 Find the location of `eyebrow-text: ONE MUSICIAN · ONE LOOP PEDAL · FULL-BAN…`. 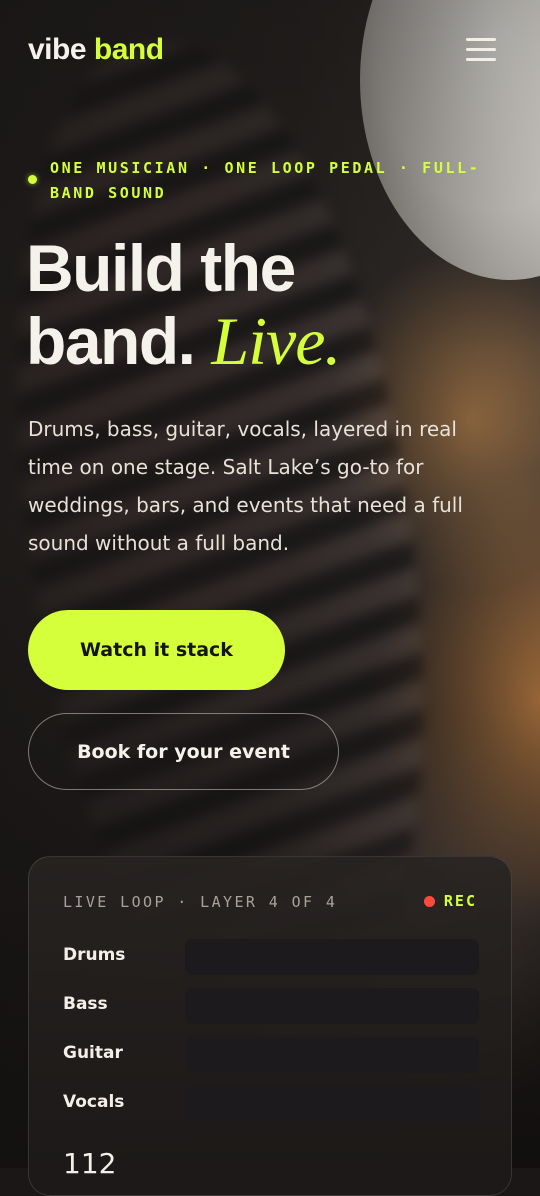

eyebrow-text: ONE MUSICIAN · ONE LOOP PEDAL · FULL-BAN… is located at coordinates (265, 180).